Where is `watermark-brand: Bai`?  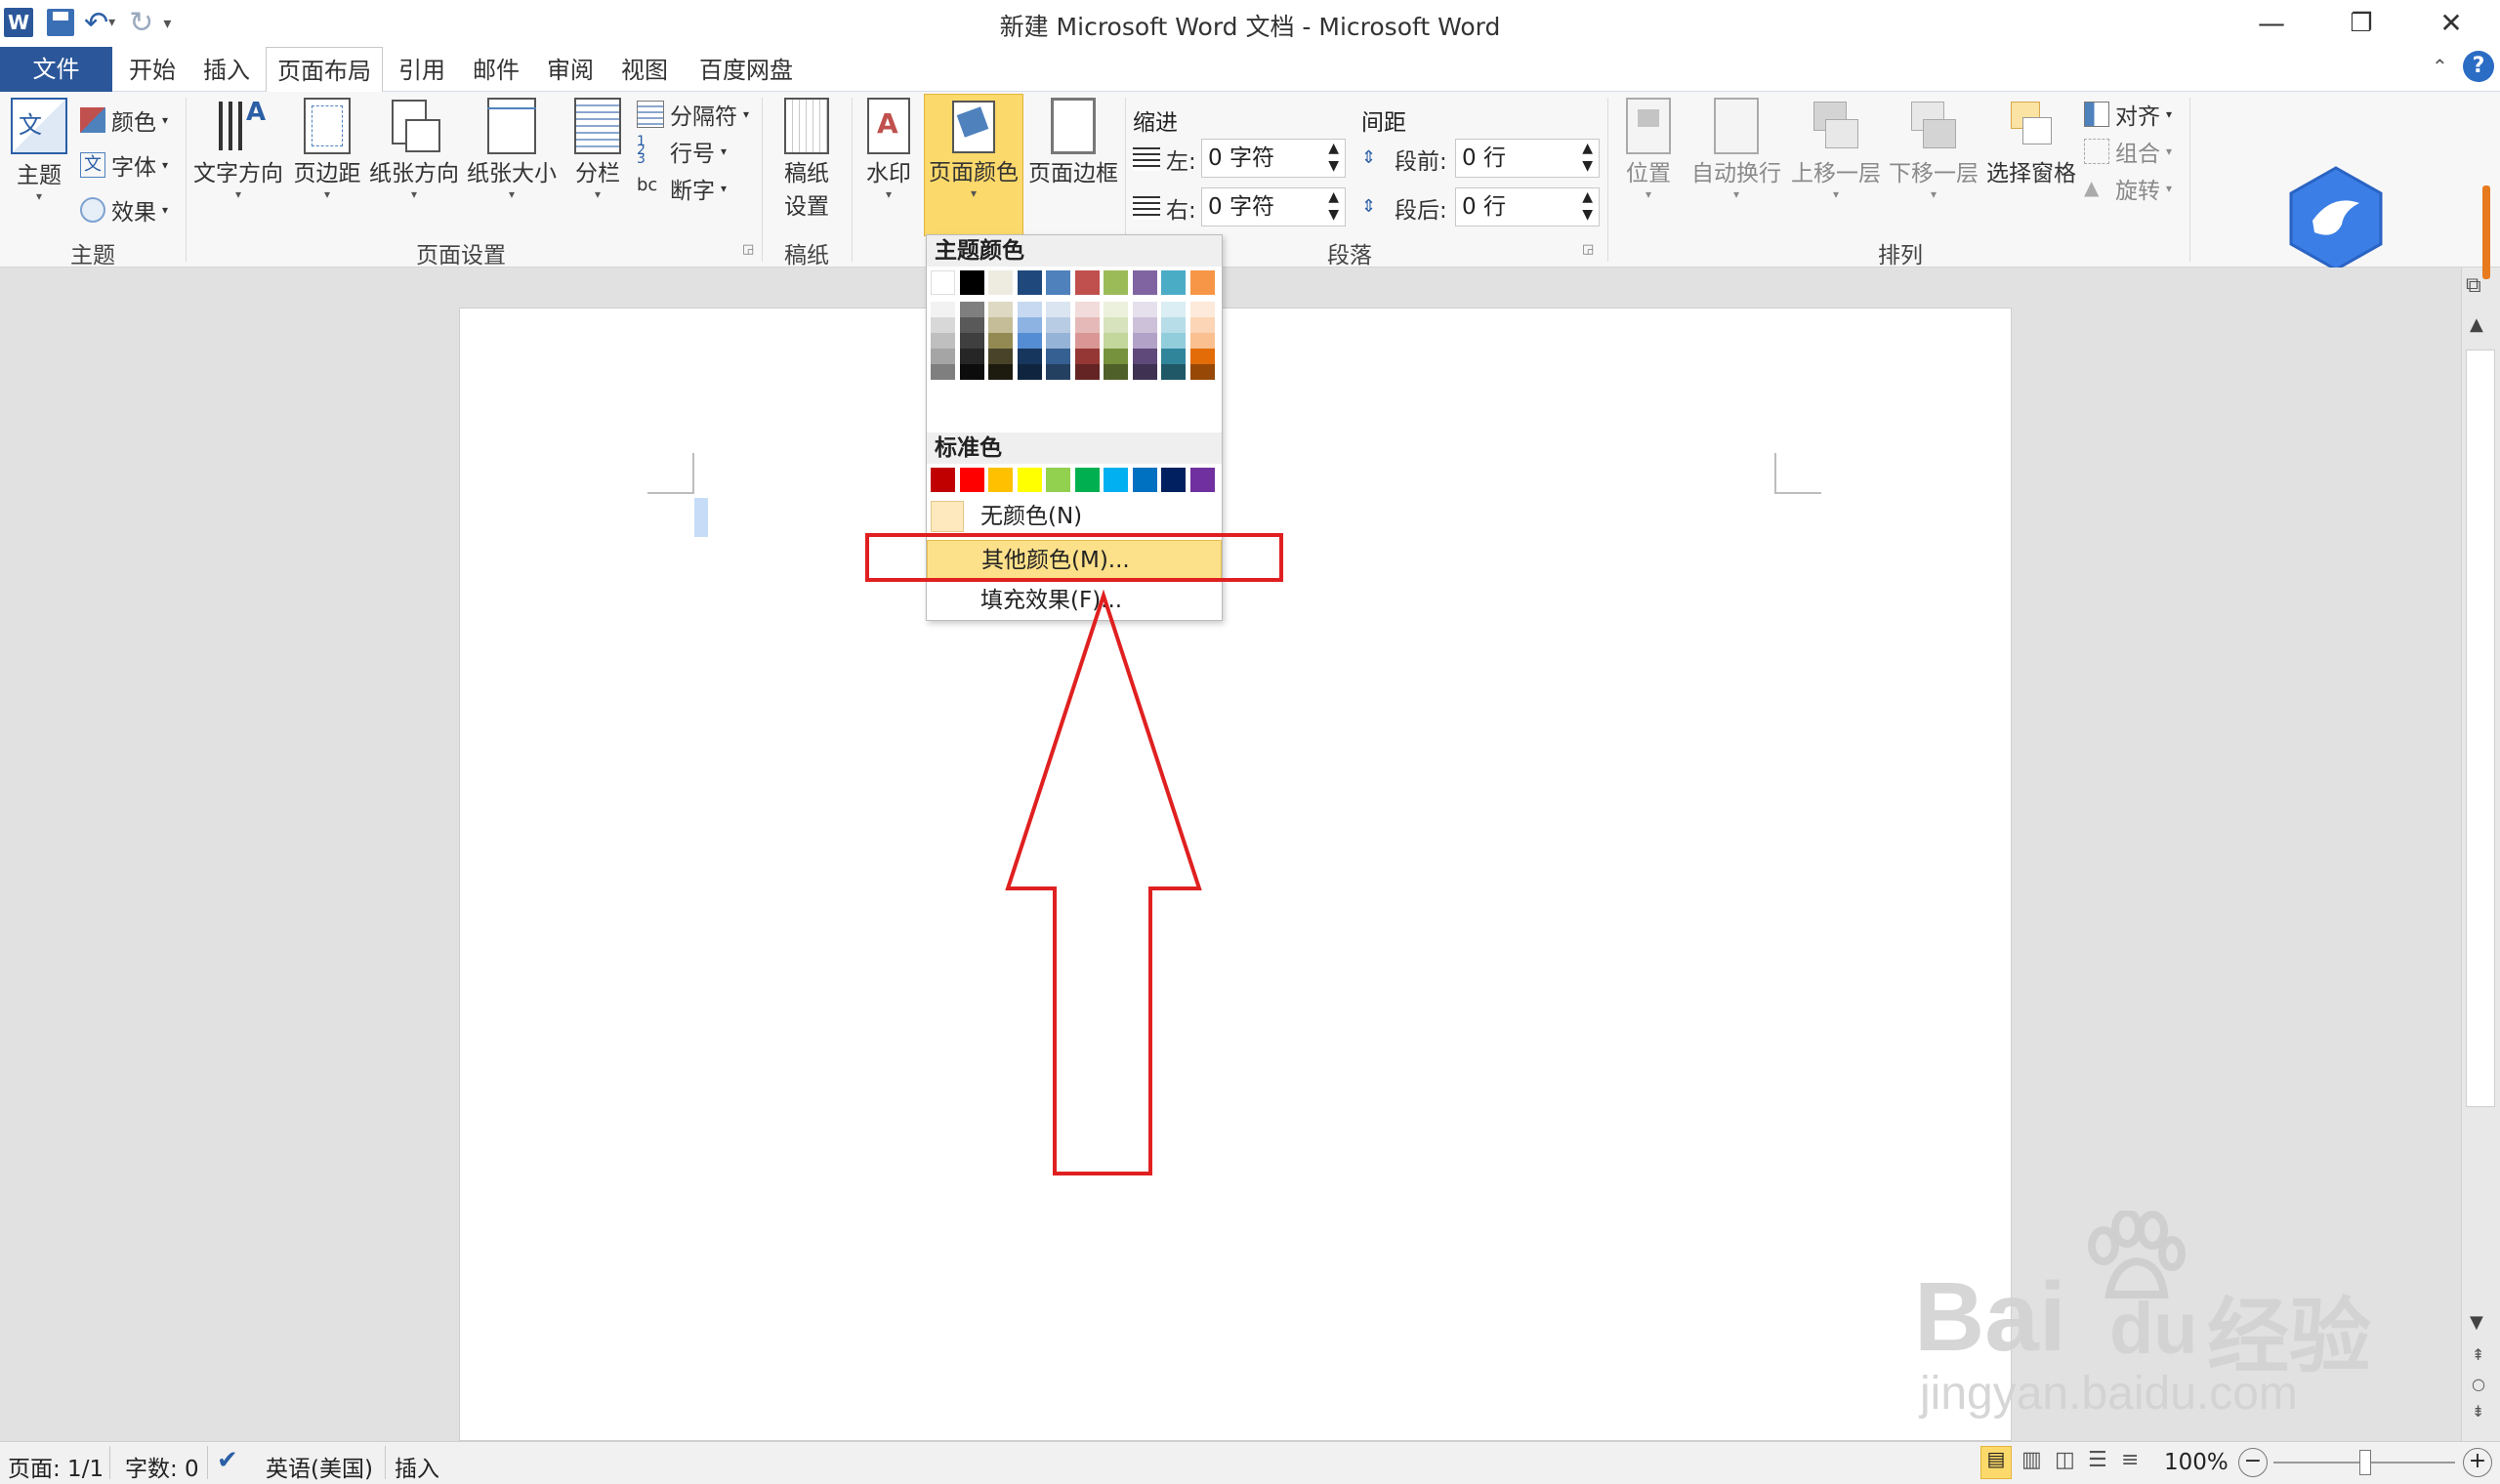 watermark-brand: Bai is located at coordinates (1990, 1317).